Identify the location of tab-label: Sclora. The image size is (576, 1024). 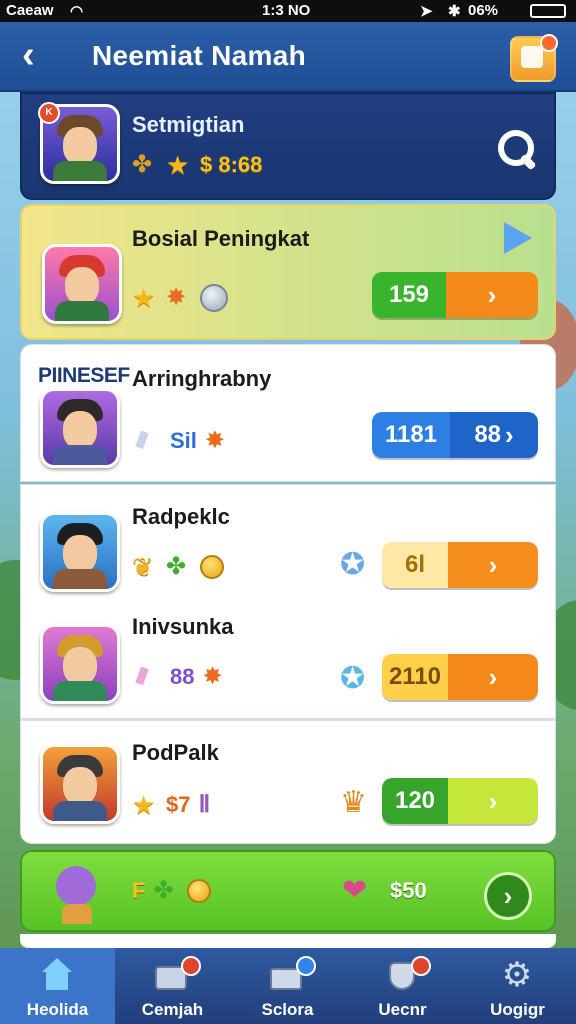
(287, 1009).